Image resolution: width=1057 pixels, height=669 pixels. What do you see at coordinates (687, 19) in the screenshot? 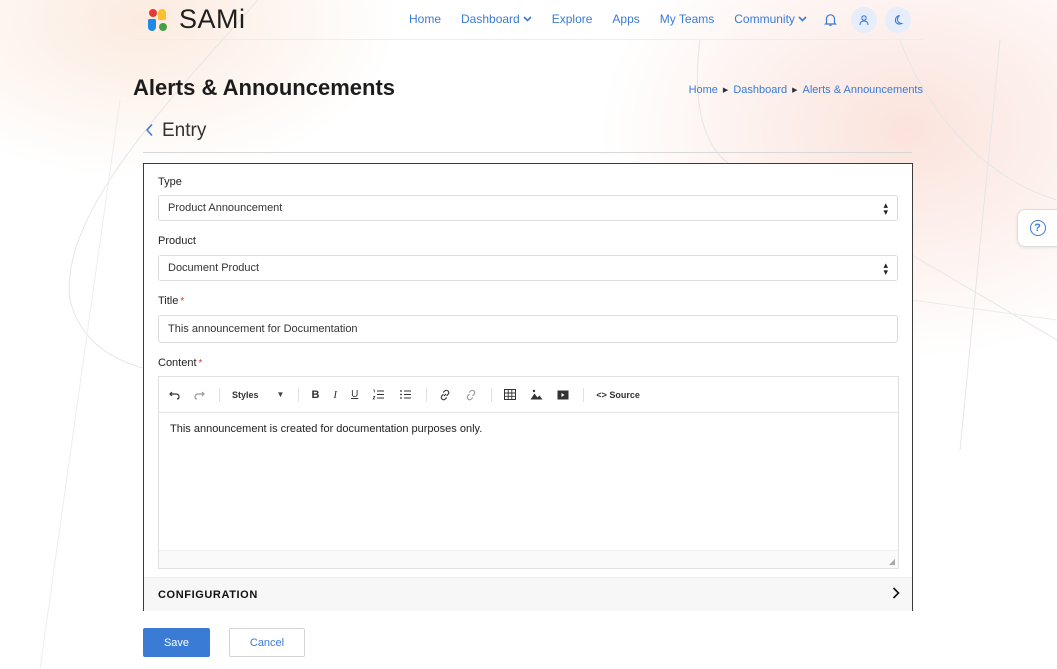
I see `nav-my-teams: My Teams` at bounding box center [687, 19].